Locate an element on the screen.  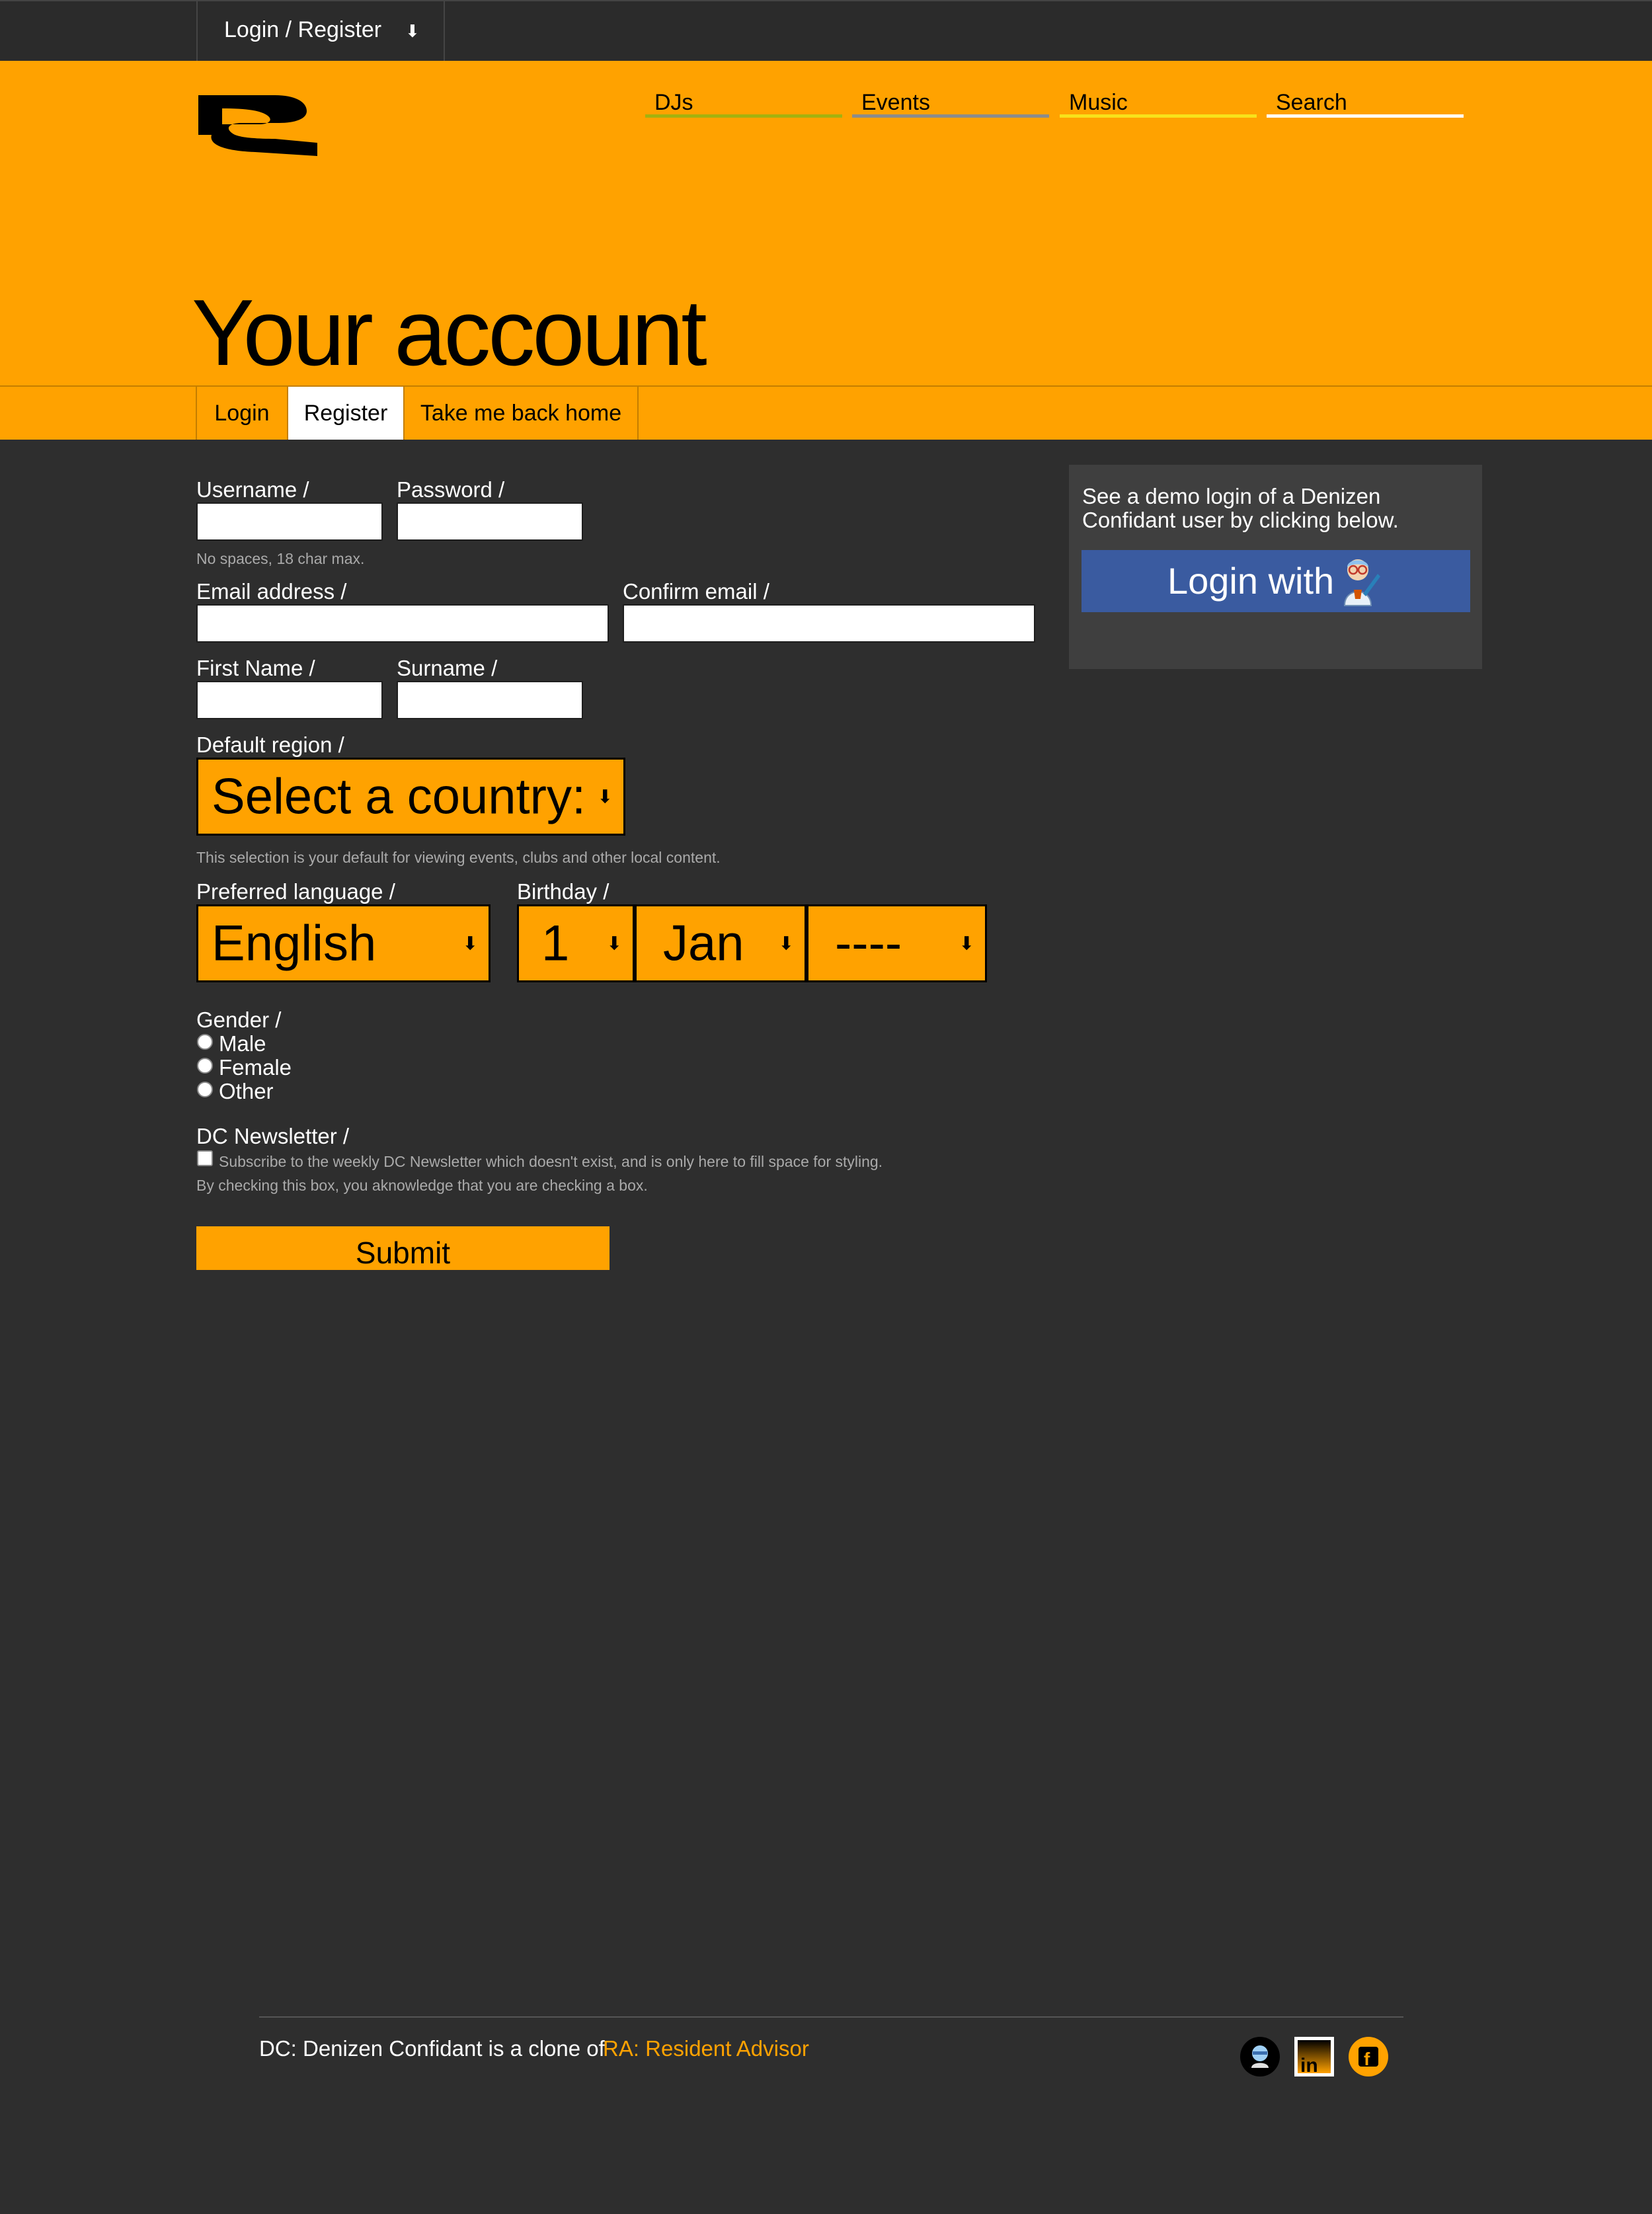
avatar-icon is located at coordinates (1361, 582).